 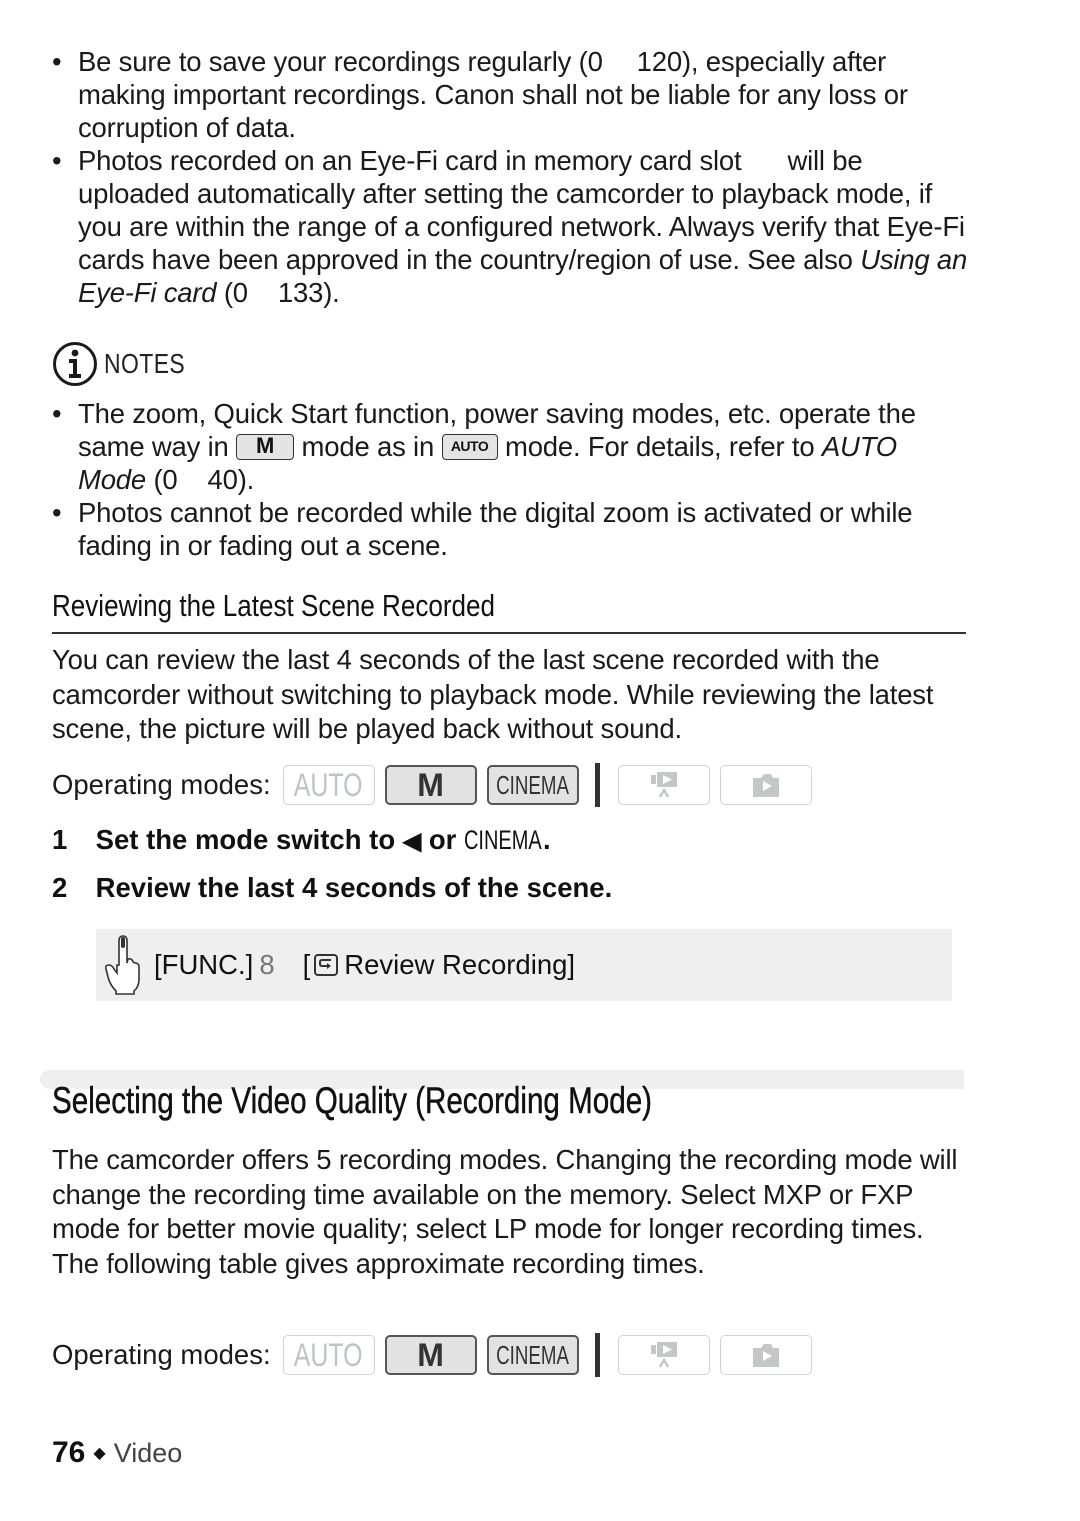 I want to click on subheading-review-latest-scene: Reviewing the Latest Scene Recorded, so click(x=273, y=605).